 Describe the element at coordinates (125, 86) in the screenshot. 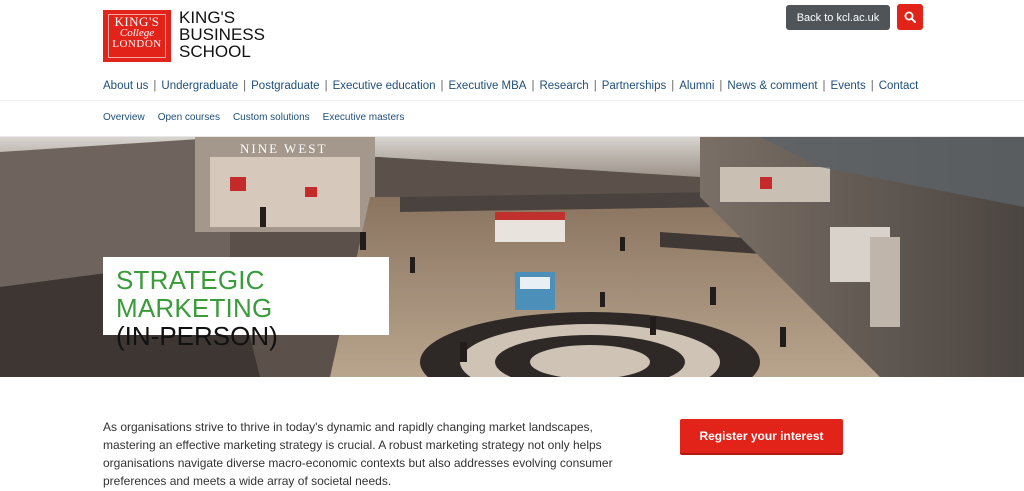

I see `nav-about-us: About us` at that location.